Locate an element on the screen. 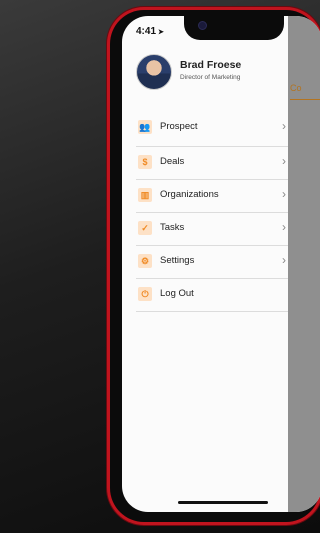  building-icon: ▥ is located at coordinates (145, 195).